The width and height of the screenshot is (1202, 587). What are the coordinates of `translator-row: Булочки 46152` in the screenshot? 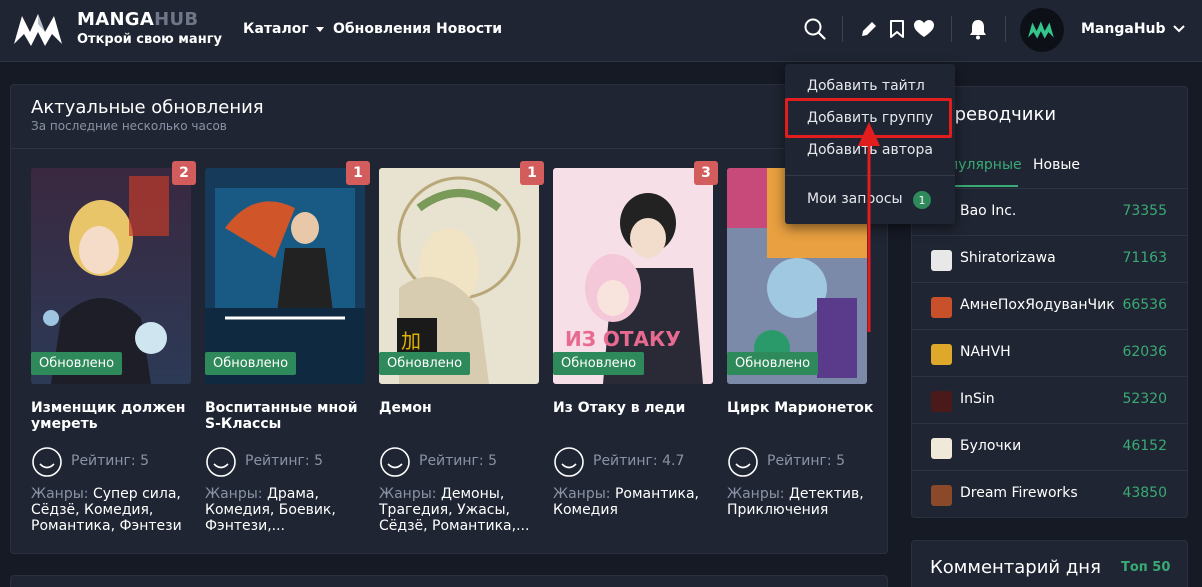 It's located at (1050, 446).